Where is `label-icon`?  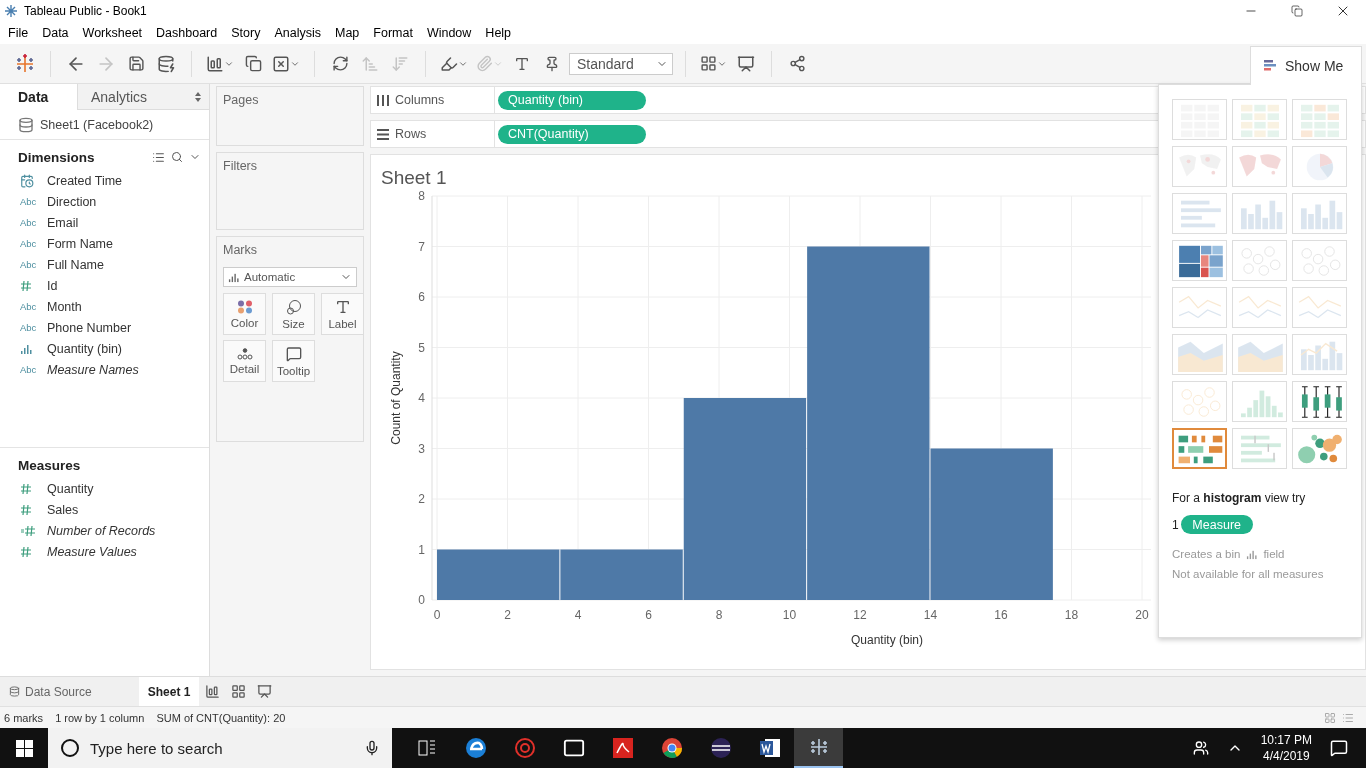
label-icon is located at coordinates (342, 306).